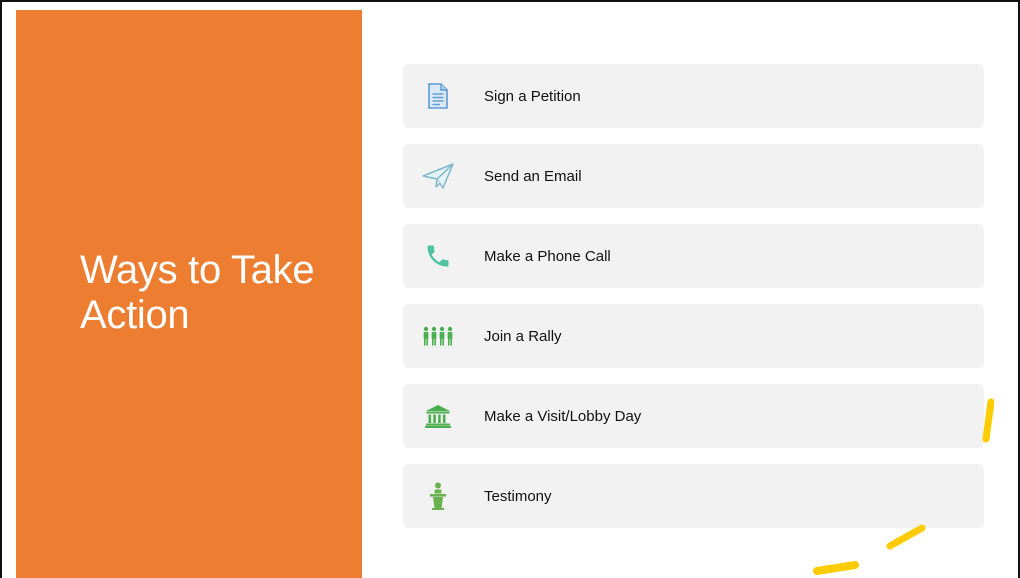  Describe the element at coordinates (693, 256) in the screenshot. I see `action-item-phone-call: Make a Phone Call` at that location.